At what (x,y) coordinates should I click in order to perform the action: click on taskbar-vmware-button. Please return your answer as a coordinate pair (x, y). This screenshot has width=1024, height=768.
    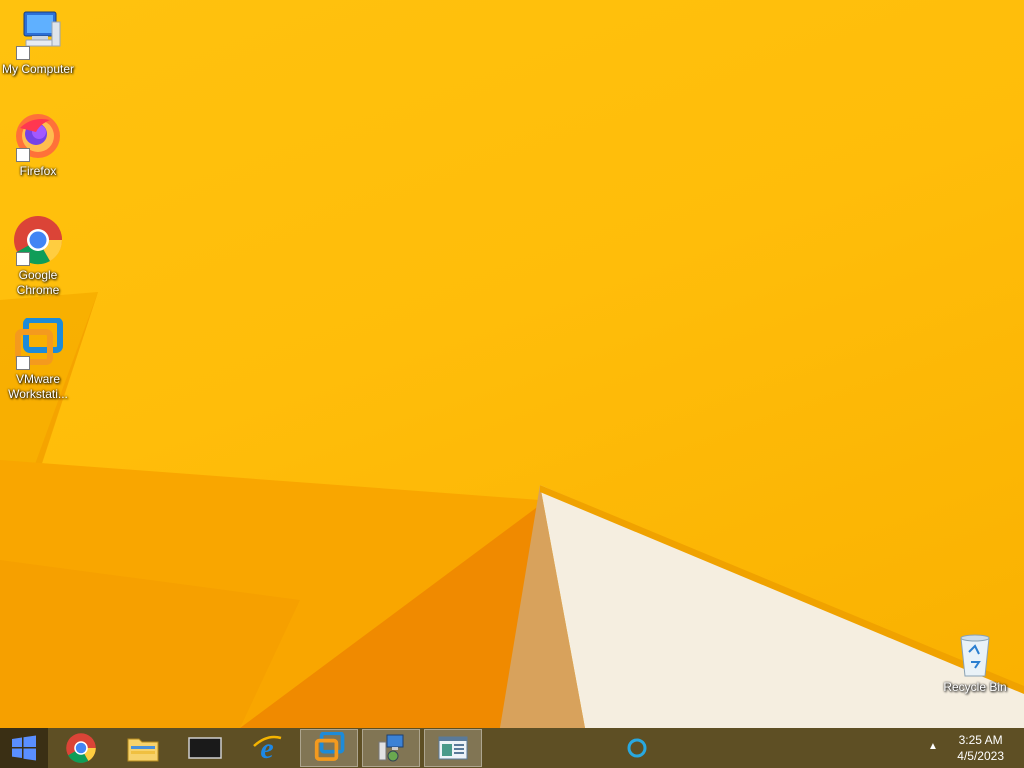
    Looking at the image, I should click on (329, 748).